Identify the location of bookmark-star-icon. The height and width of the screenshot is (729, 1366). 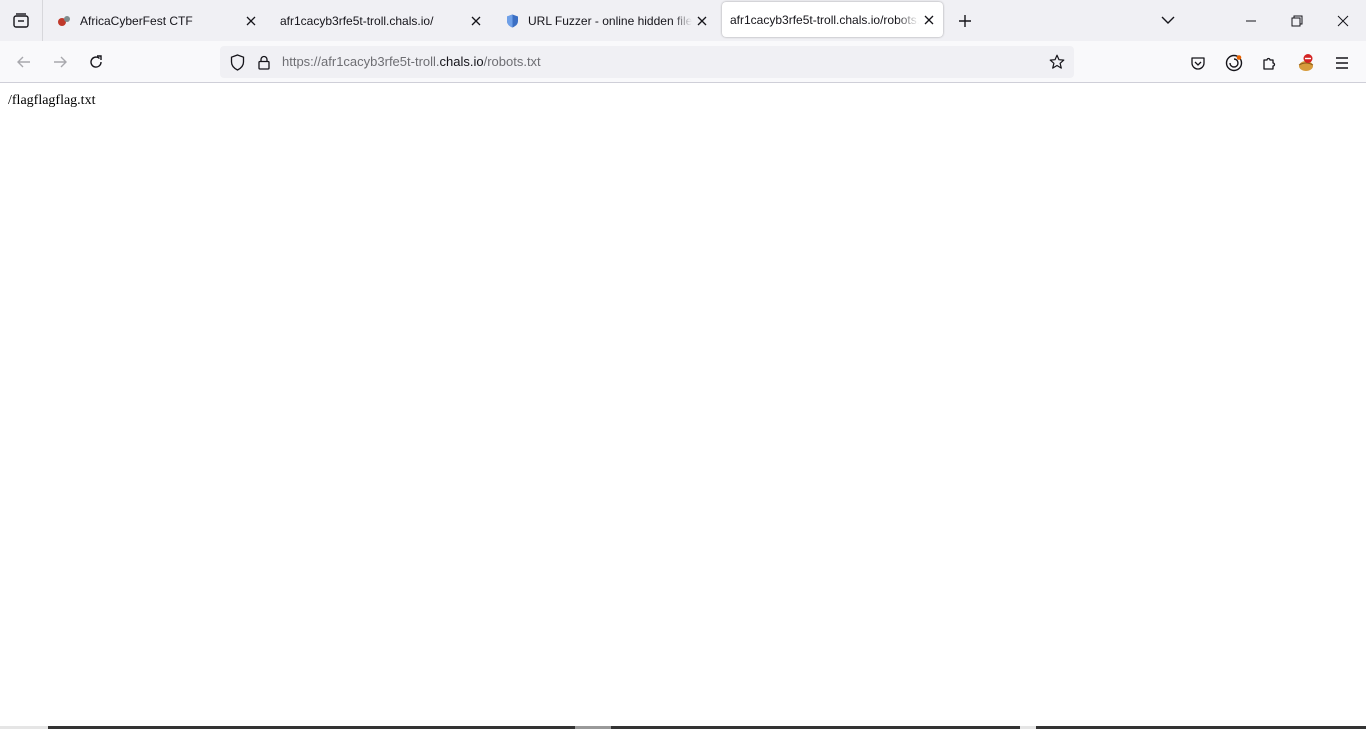
(1057, 62).